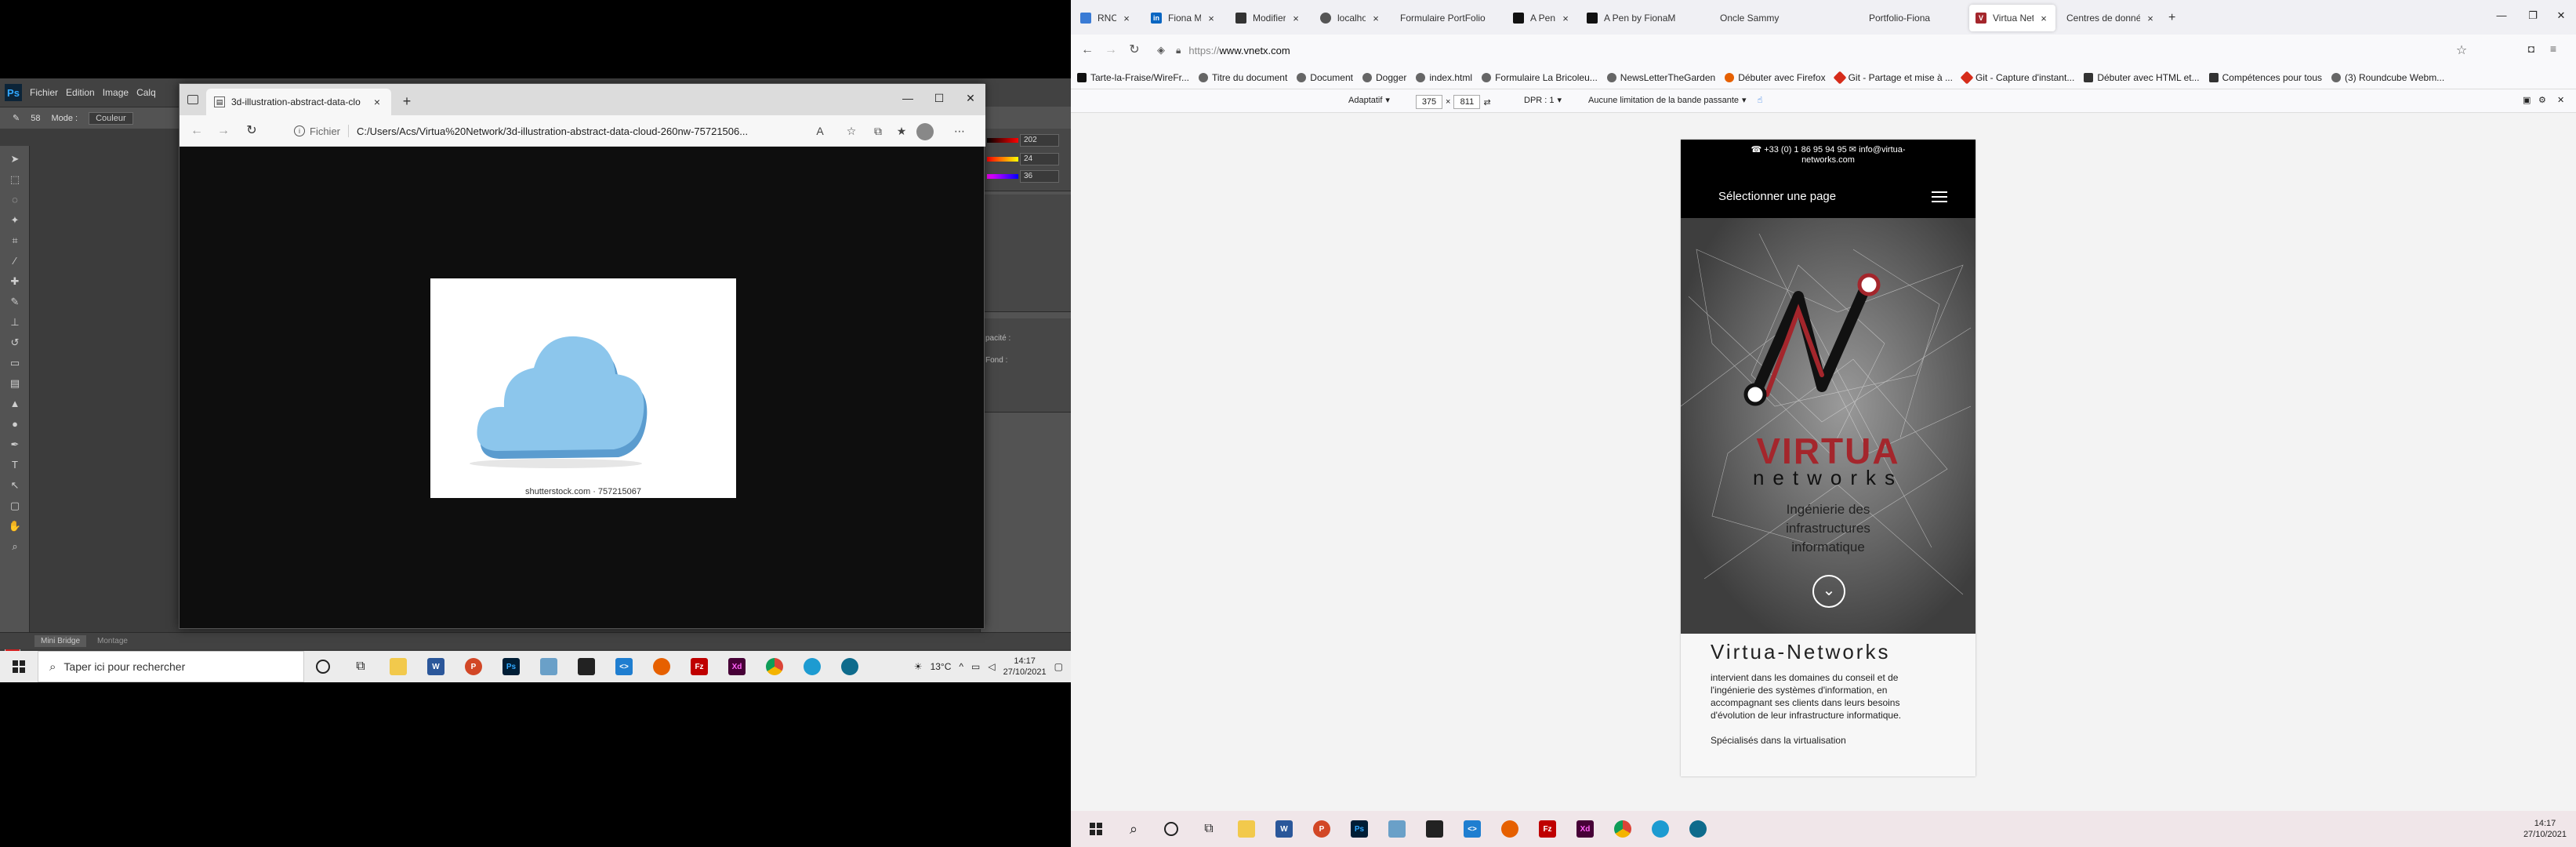  What do you see at coordinates (942, 666) in the screenshot?
I see `temperature: 13°C` at bounding box center [942, 666].